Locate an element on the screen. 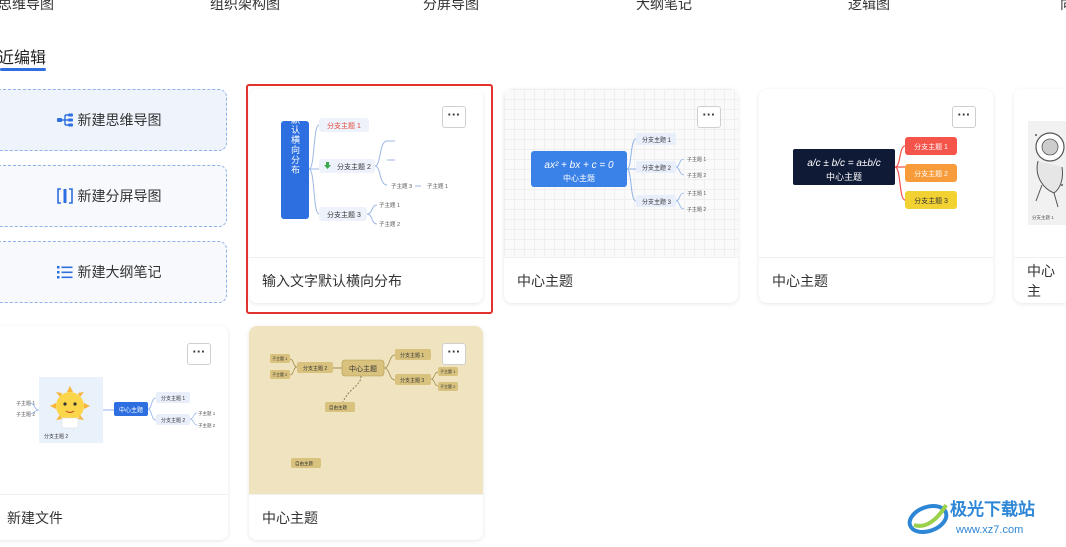  new-outline-button: 新建大纲笔记 is located at coordinates (113, 272).